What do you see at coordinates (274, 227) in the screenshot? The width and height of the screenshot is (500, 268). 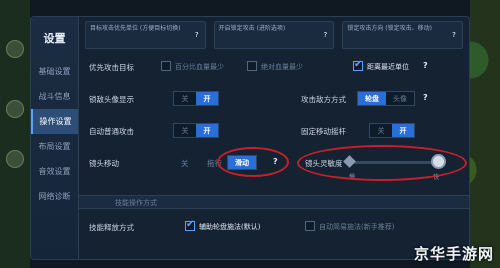 I see `skill-cast-row: 技能释放方式 辅助轮盘施法(默认) 自动简易施法(新手推荐)` at bounding box center [274, 227].